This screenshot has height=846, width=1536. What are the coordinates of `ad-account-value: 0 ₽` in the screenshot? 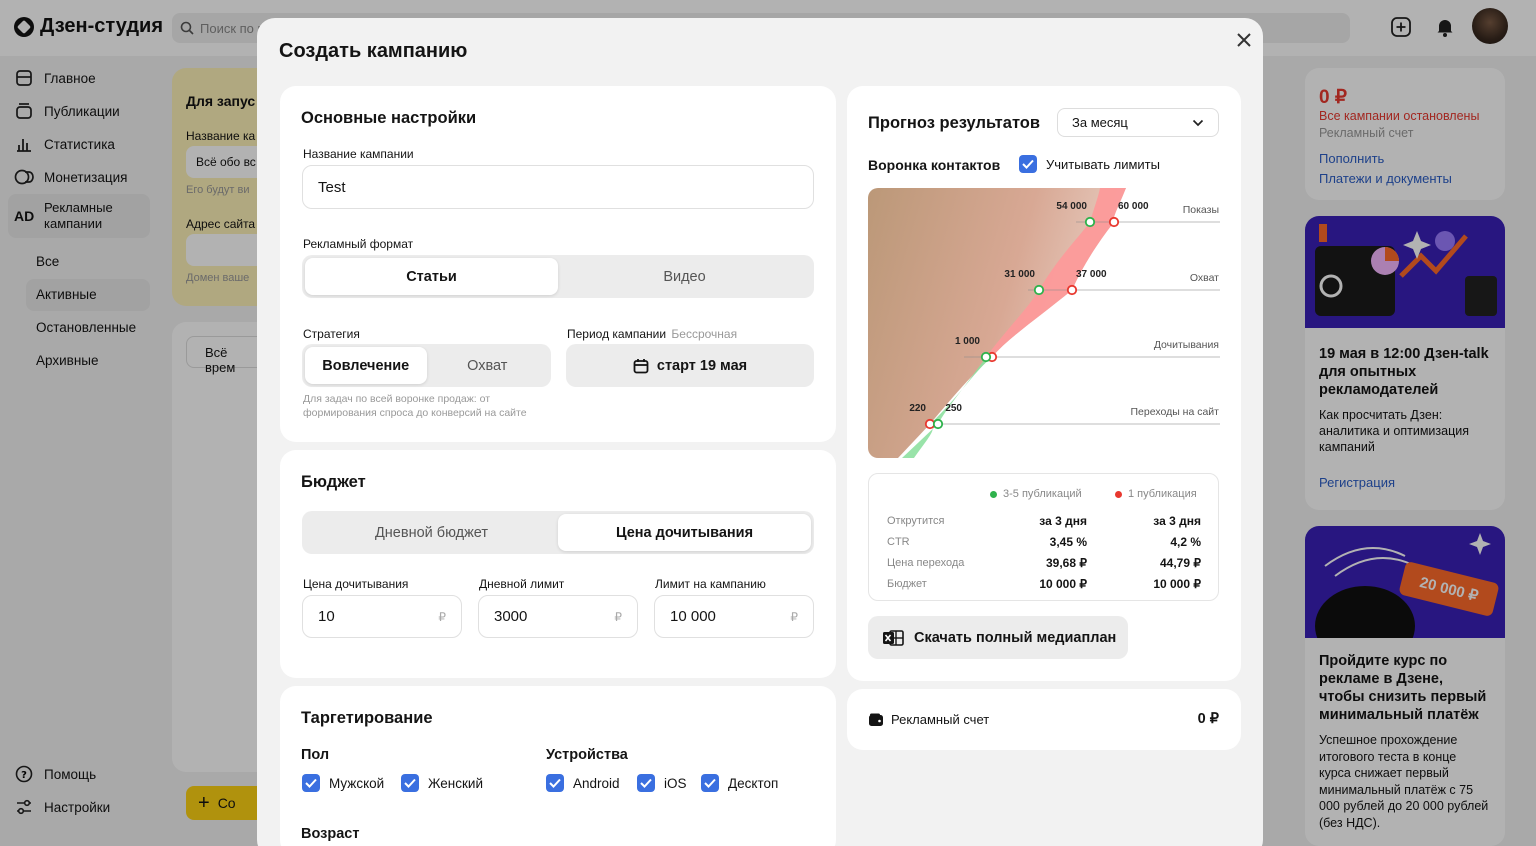 It's located at (1208, 719).